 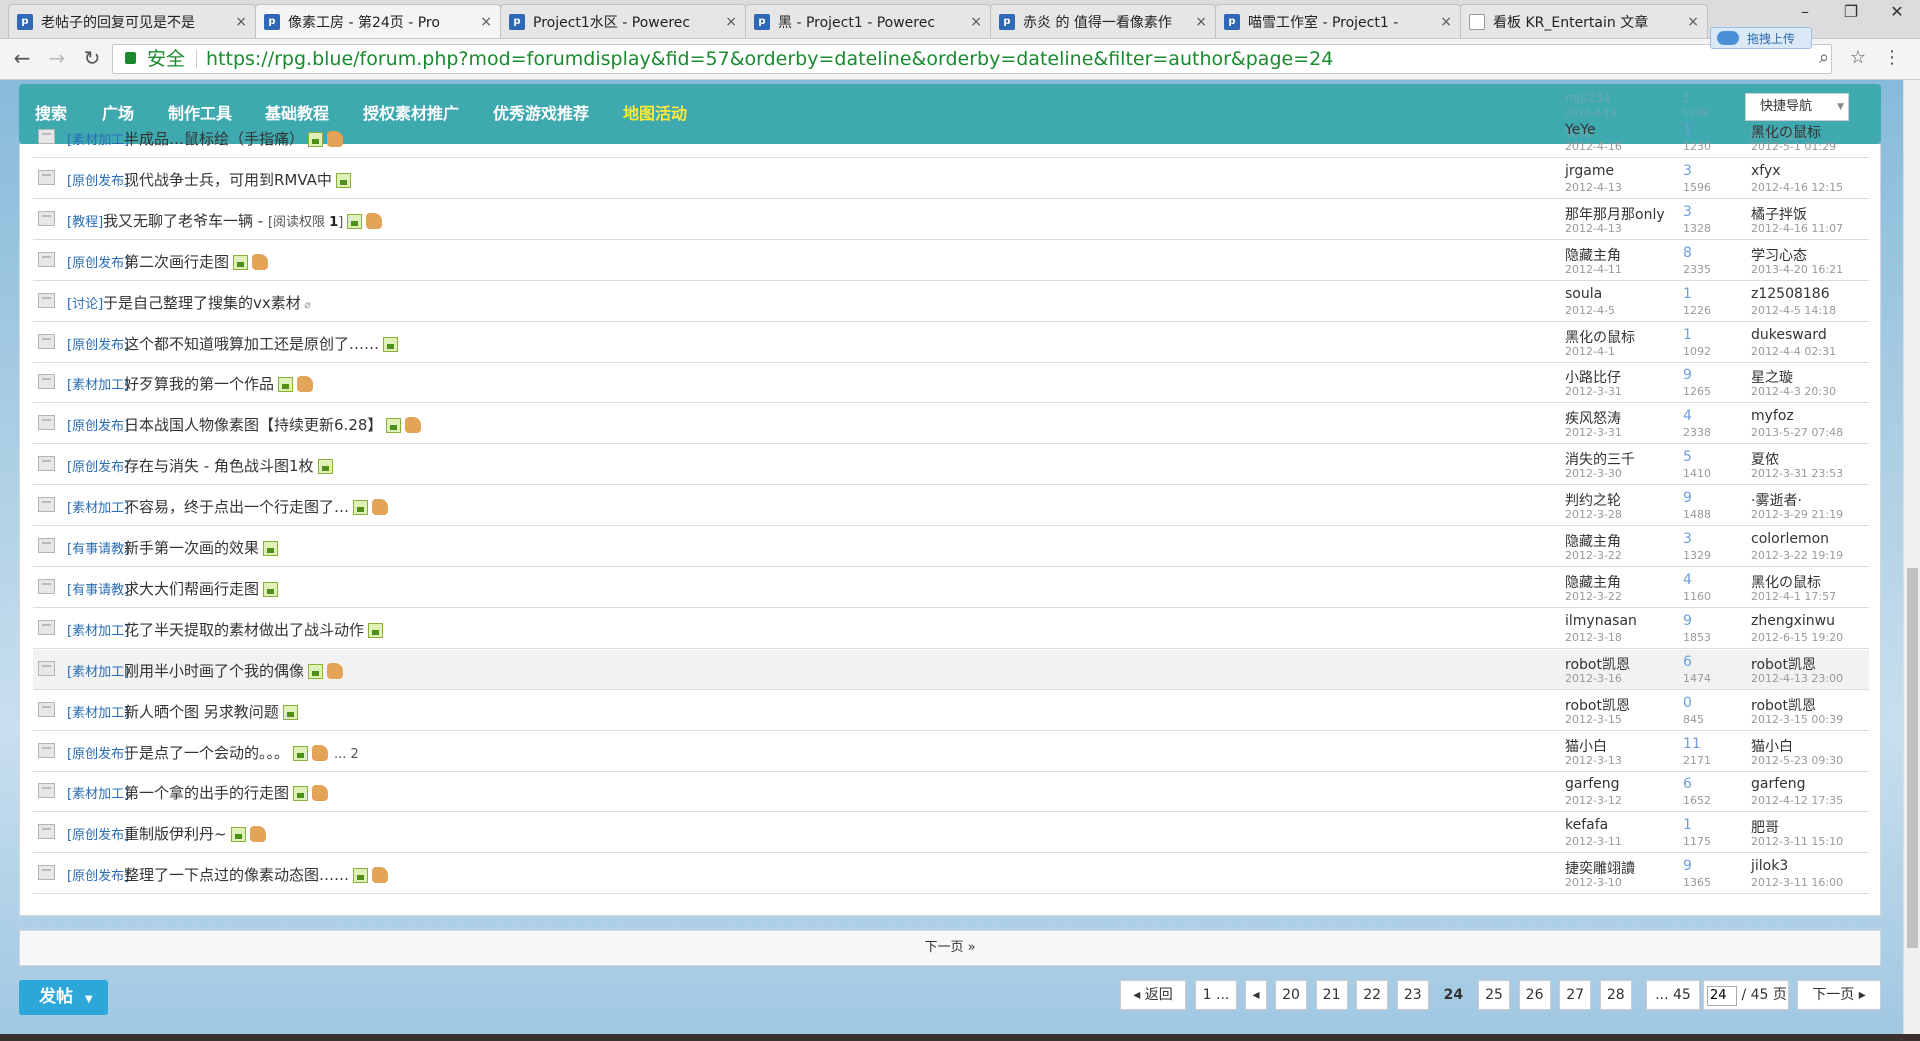 What do you see at coordinates (1912, 758) in the screenshot?
I see `scrollbar-thumb` at bounding box center [1912, 758].